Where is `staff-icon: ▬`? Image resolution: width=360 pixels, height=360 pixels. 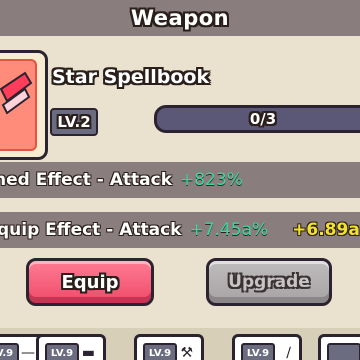
staff-icon: ▬ is located at coordinates (88, 352).